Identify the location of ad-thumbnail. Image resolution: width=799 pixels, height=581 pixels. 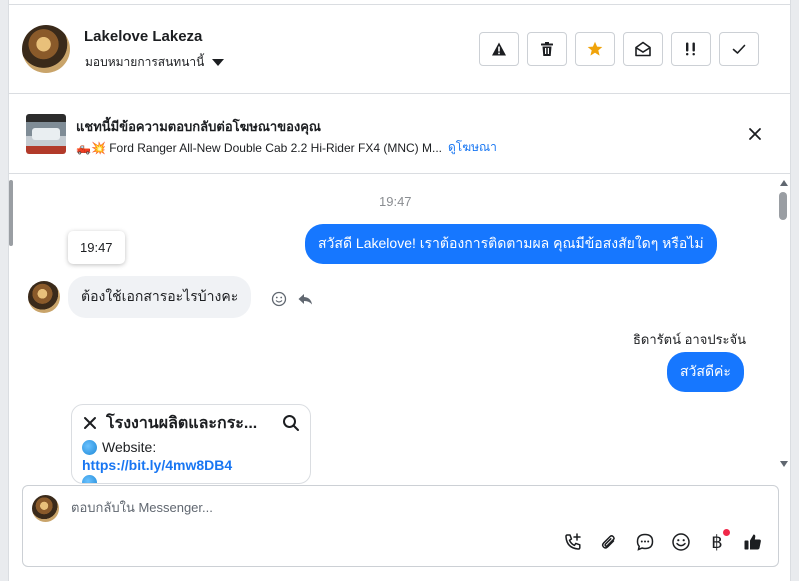
(46, 134).